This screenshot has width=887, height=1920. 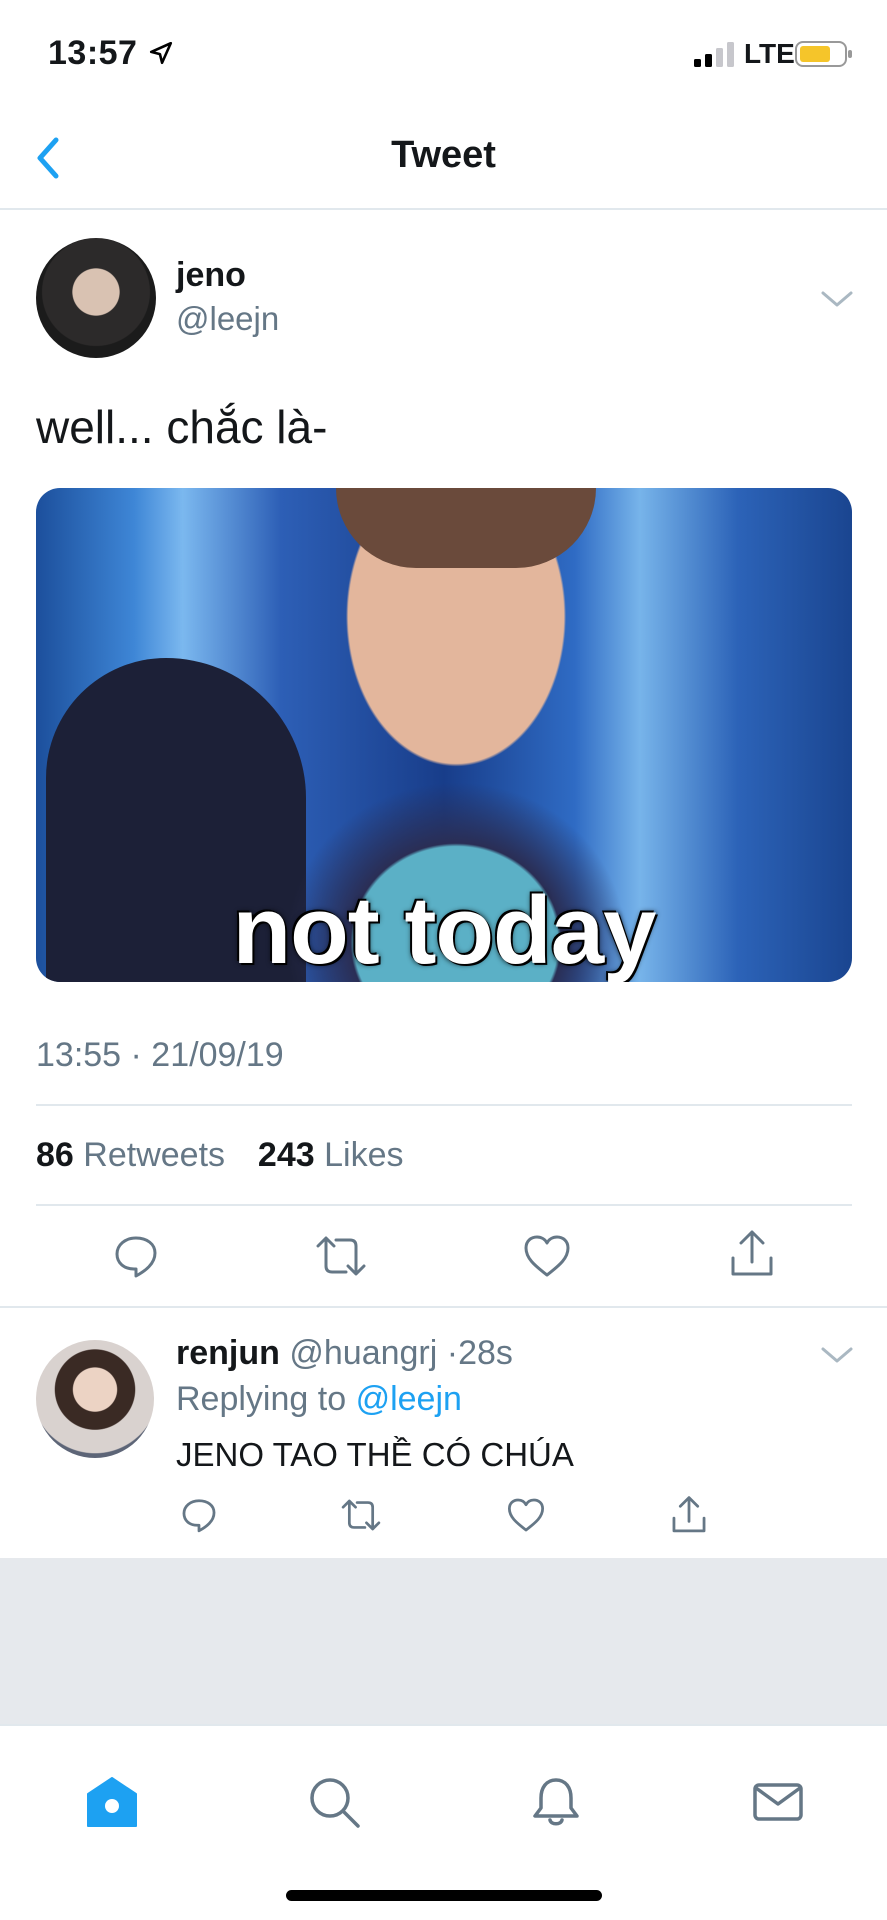 I want to click on notifications-icon, so click(x=556, y=1802).